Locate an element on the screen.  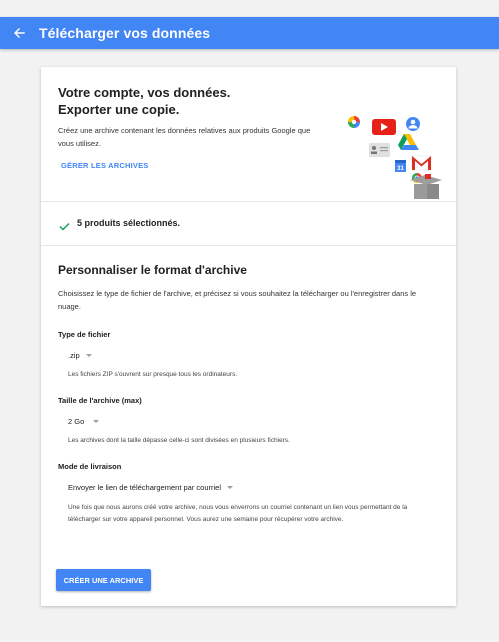
contacts-icon is located at coordinates (413, 124).